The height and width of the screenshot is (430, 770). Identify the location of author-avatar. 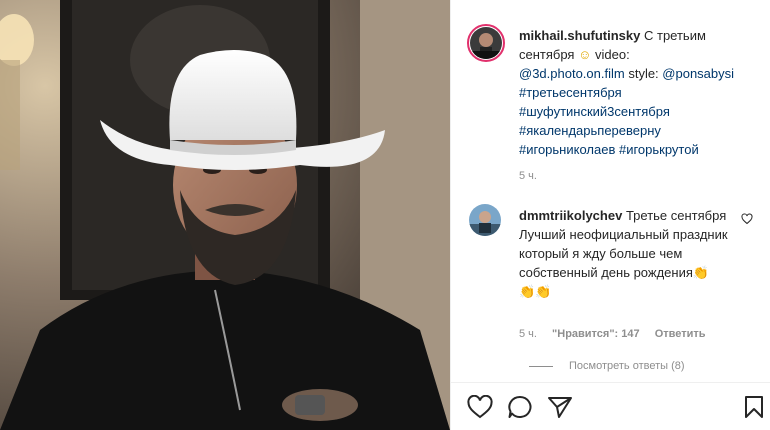
(486, 43).